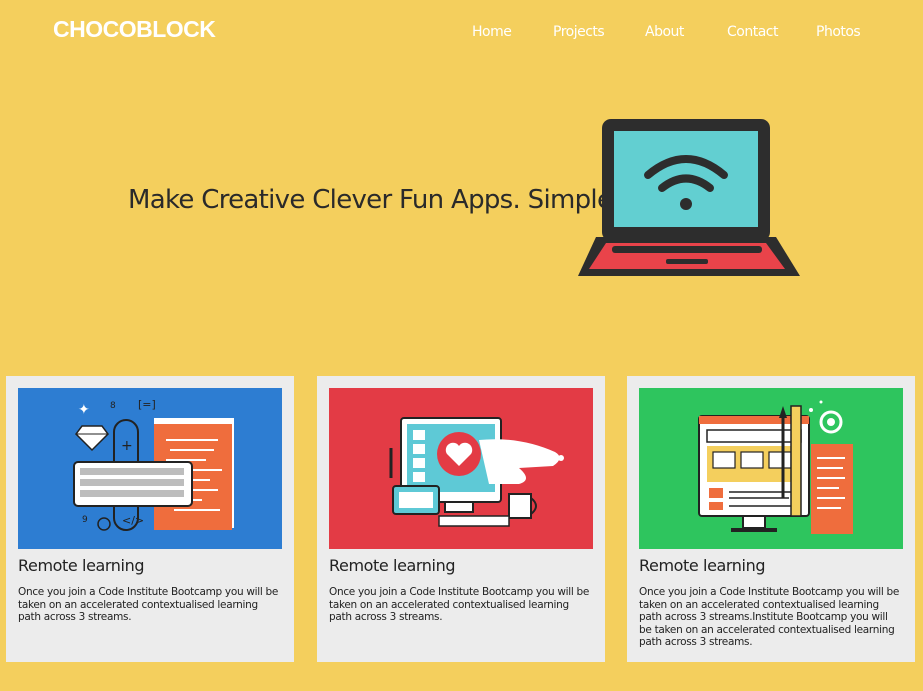 This screenshot has width=923, height=691. What do you see at coordinates (664, 32) in the screenshot?
I see `nav-about: About` at bounding box center [664, 32].